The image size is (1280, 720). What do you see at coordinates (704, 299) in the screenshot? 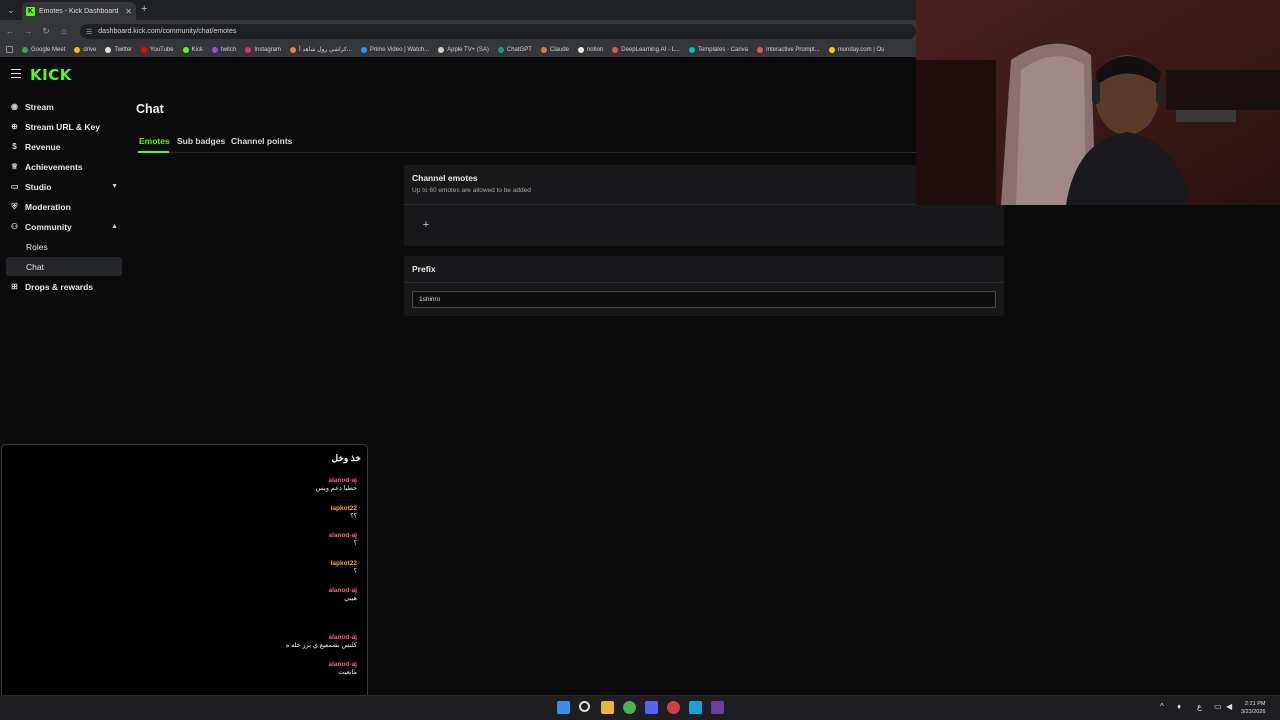
I see `prefix-input: 1shinro` at bounding box center [704, 299].